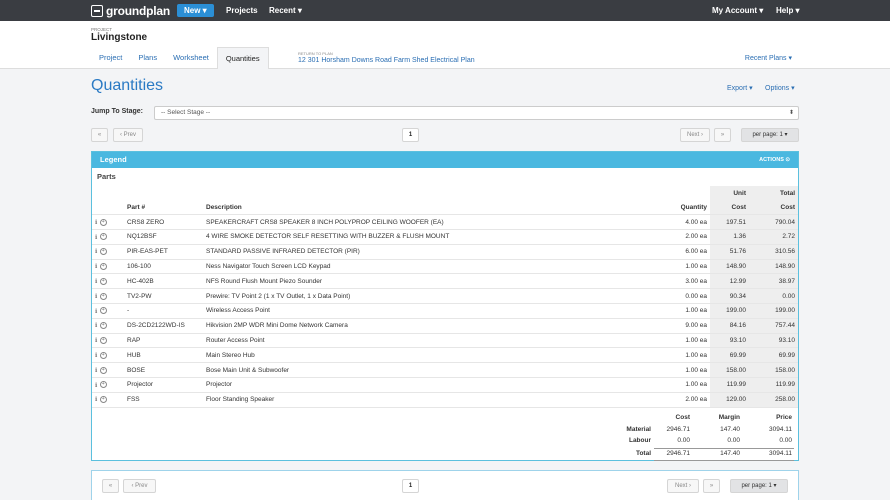 This screenshot has height=500, width=890. What do you see at coordinates (110, 486) in the screenshot?
I see `first-page-button-bottom: «` at bounding box center [110, 486].